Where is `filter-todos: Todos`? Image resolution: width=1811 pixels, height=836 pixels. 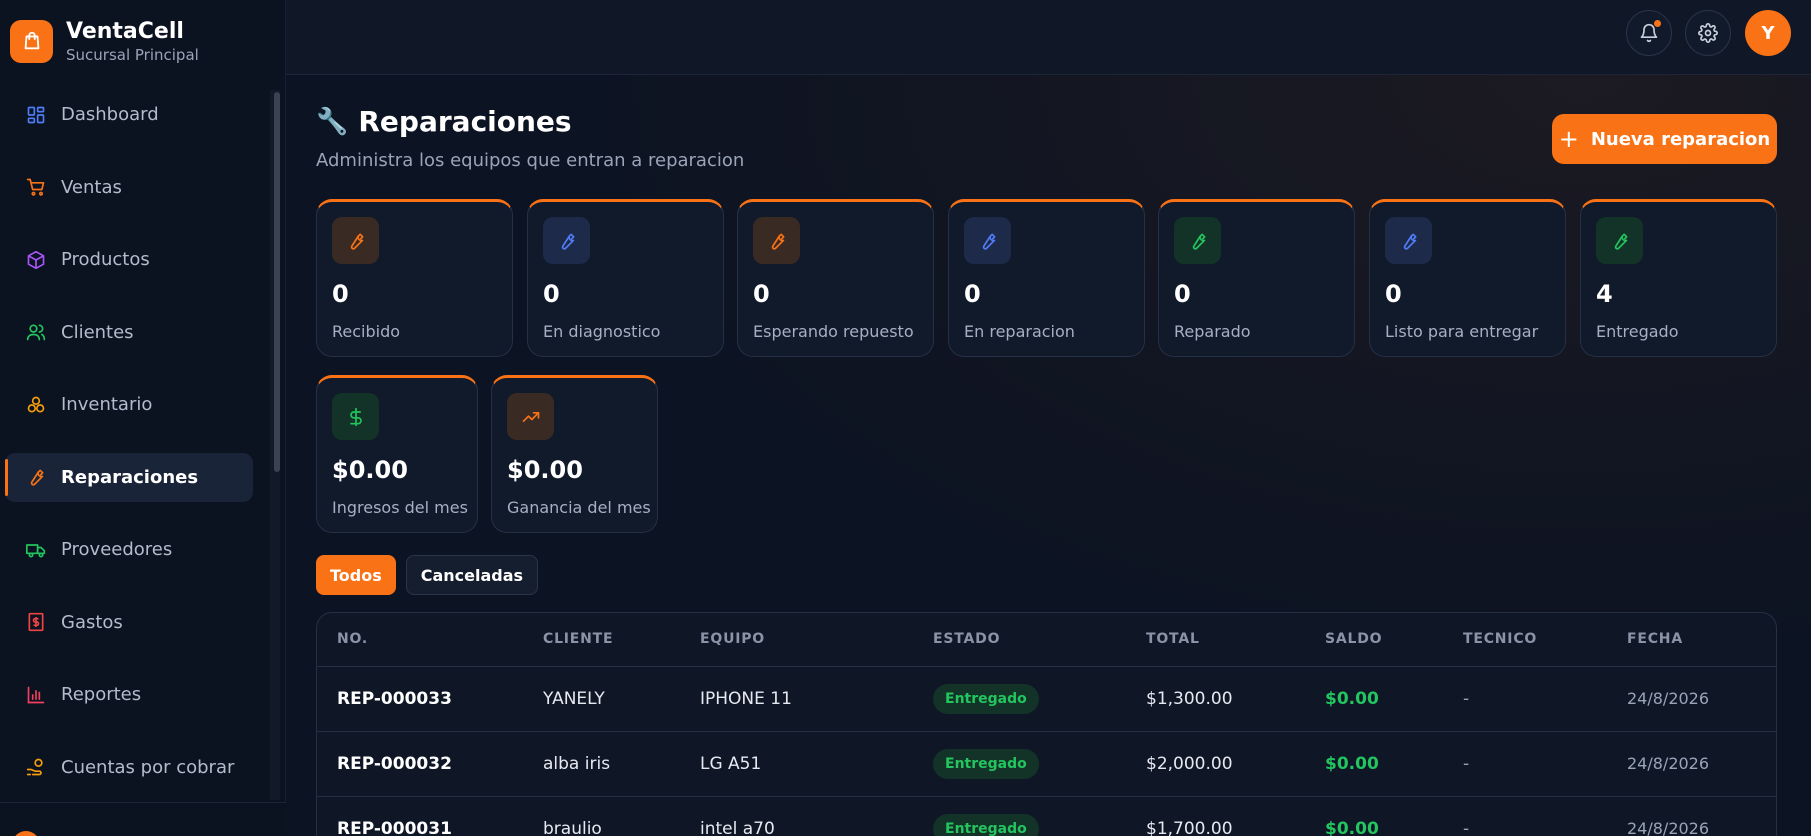 filter-todos: Todos is located at coordinates (356, 575).